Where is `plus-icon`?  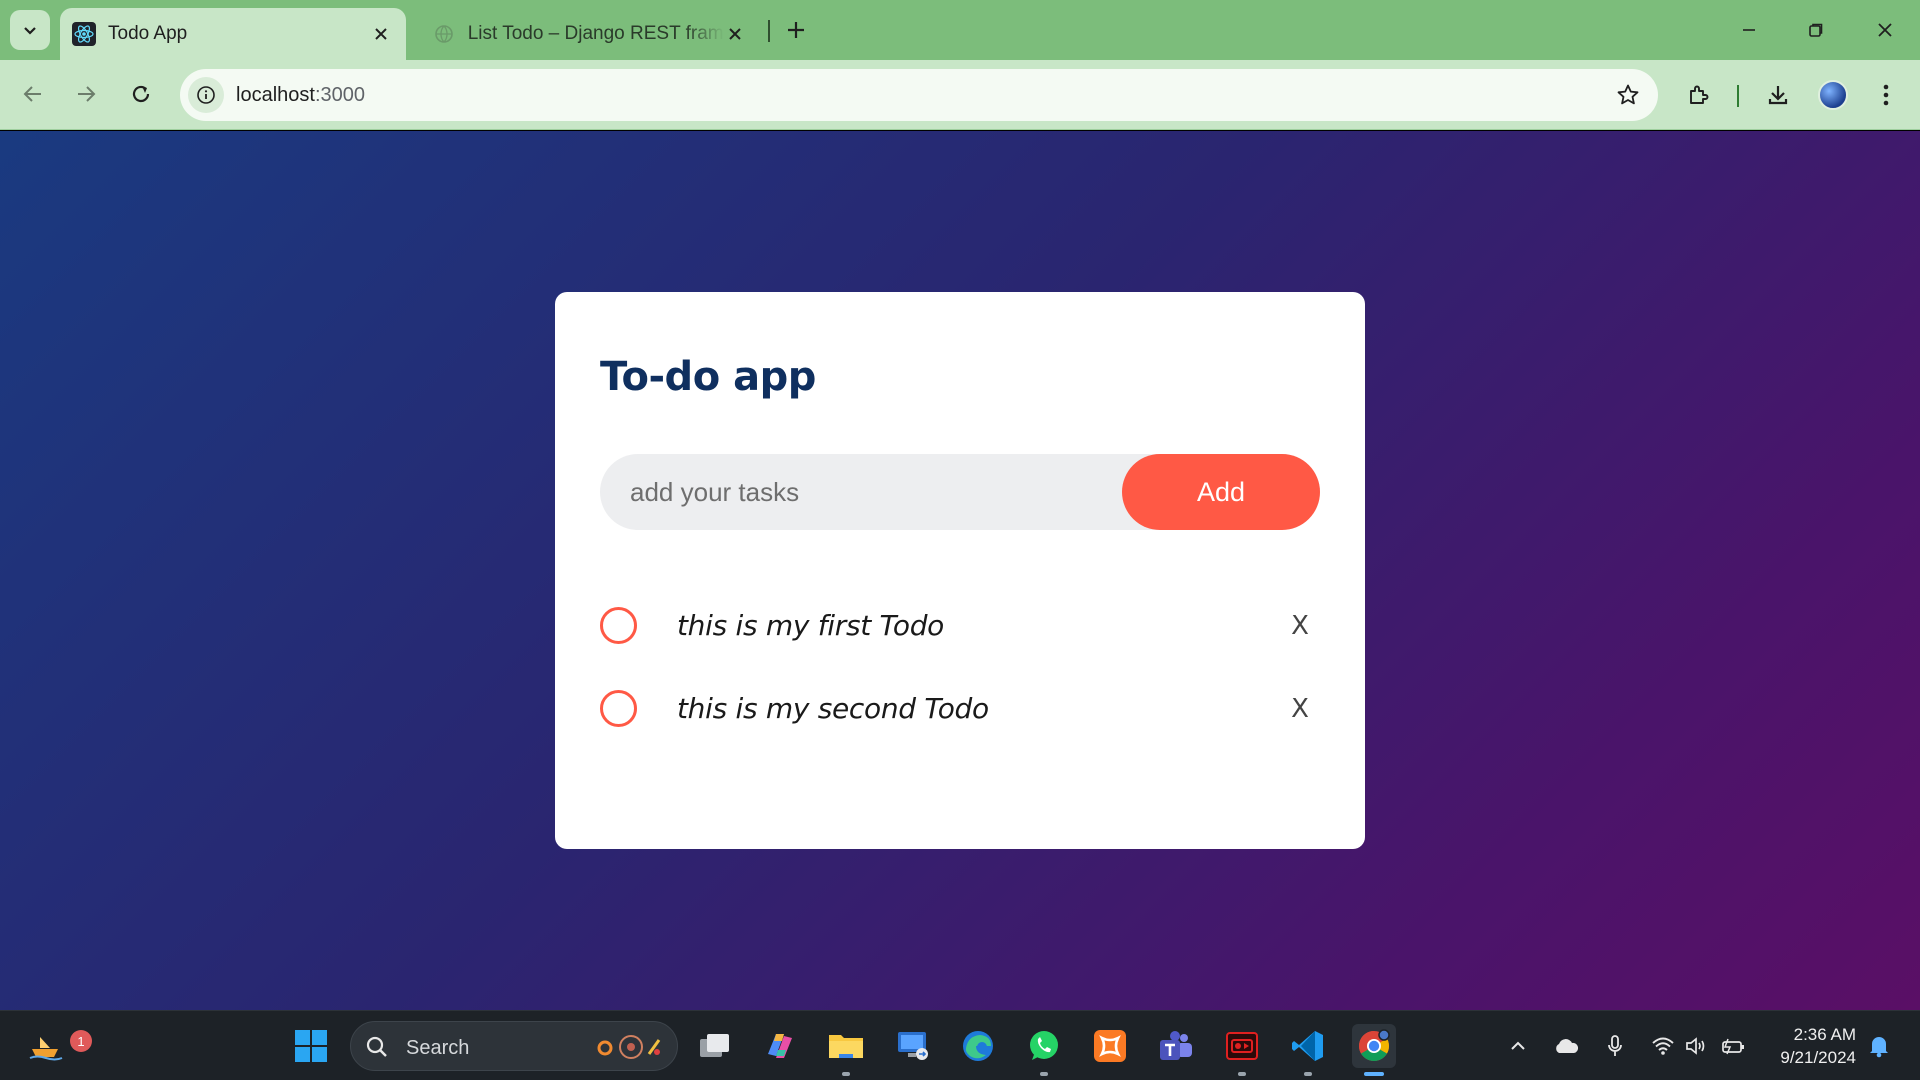 plus-icon is located at coordinates (796, 30).